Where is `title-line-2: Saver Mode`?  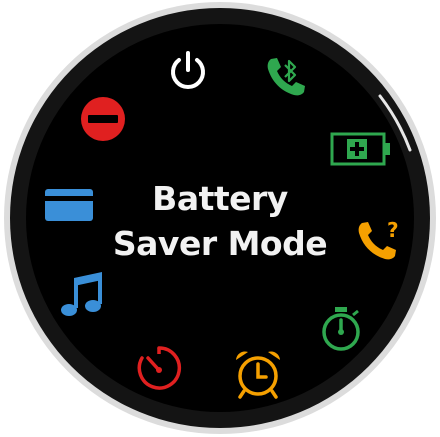 title-line-2: Saver Mode is located at coordinates (220, 243).